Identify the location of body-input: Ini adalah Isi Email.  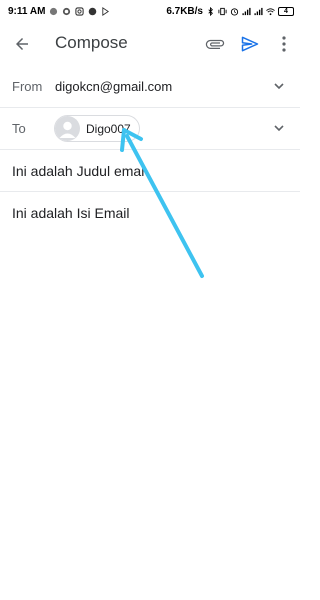
(71, 213).